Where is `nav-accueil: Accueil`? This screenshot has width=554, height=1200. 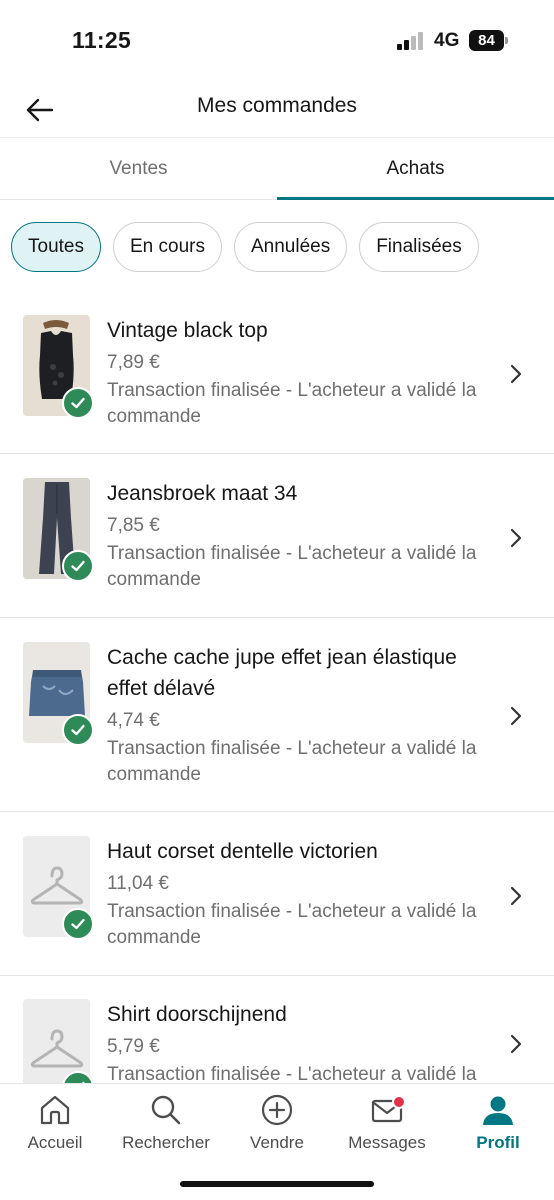
nav-accueil: Accueil is located at coordinates (55, 1122).